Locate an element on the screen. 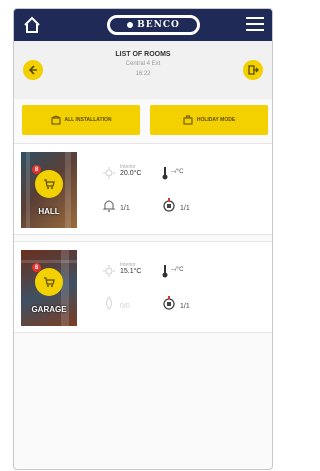 The height and width of the screenshot is (471, 320). brand-name: BENCO is located at coordinates (158, 25).